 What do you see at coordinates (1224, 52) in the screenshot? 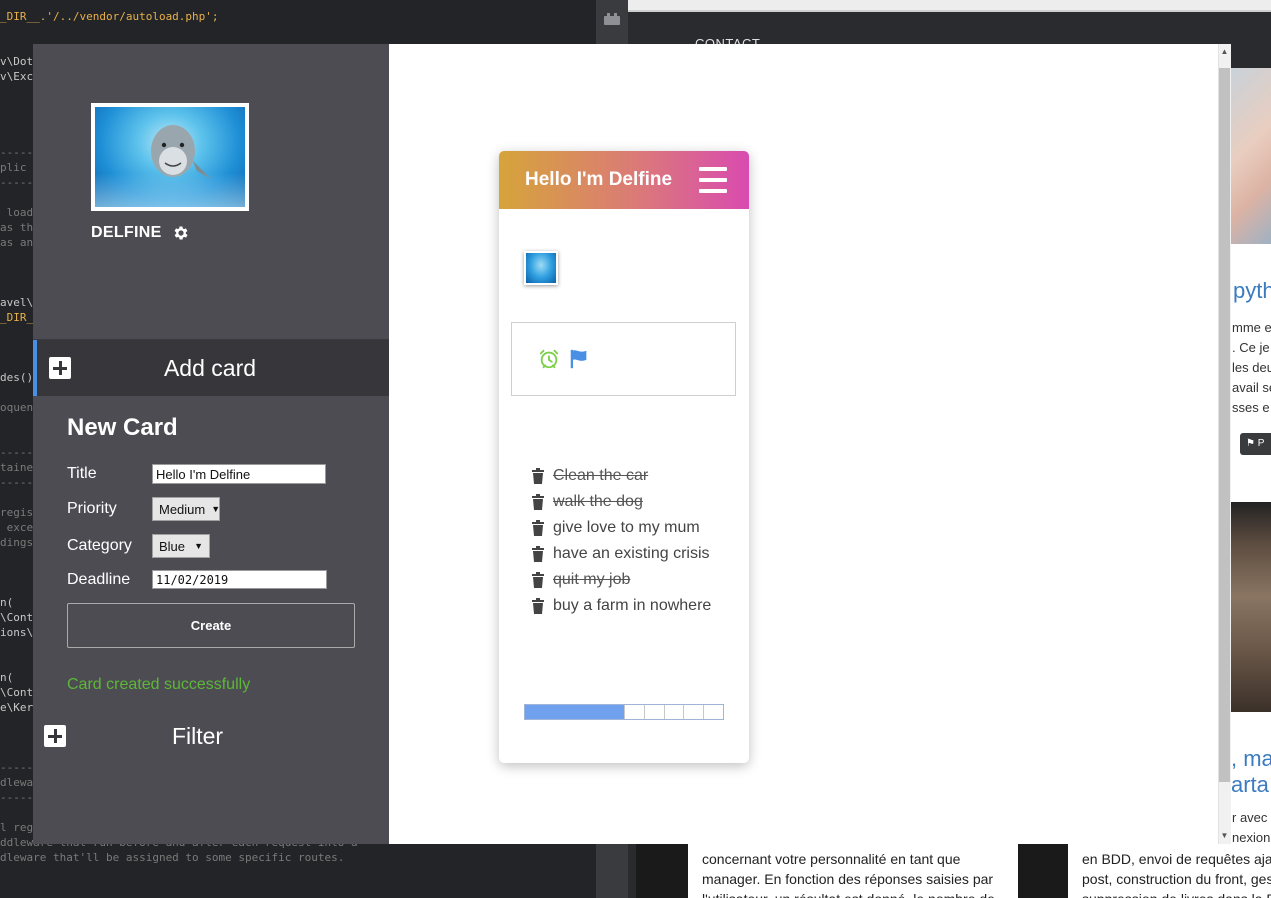
I see `scroll-up-arrow-icon: ▲` at bounding box center [1224, 52].